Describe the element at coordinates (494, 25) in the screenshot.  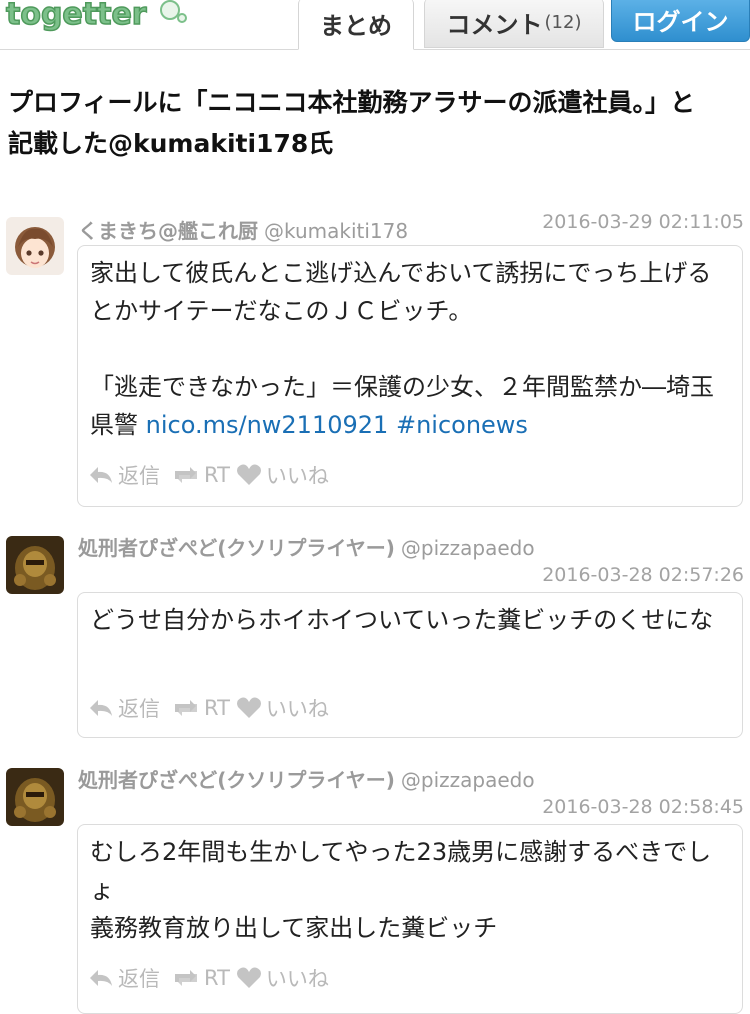
I see `tab-comment-label: コメント` at that location.